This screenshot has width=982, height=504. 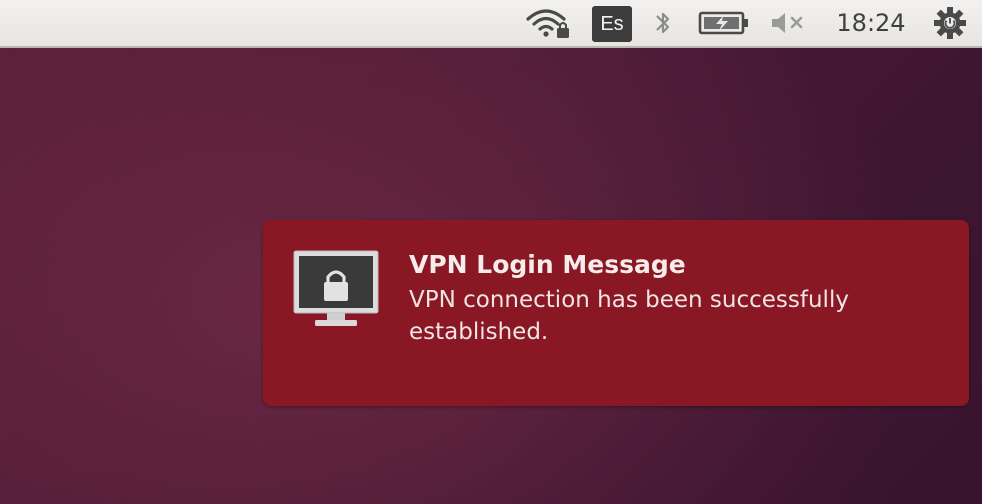 I want to click on wifi-lock-icon, so click(x=547, y=23).